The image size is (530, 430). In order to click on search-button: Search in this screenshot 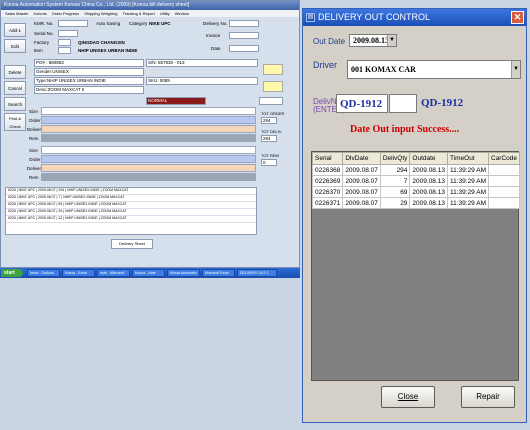, I will do `click(15, 104)`.